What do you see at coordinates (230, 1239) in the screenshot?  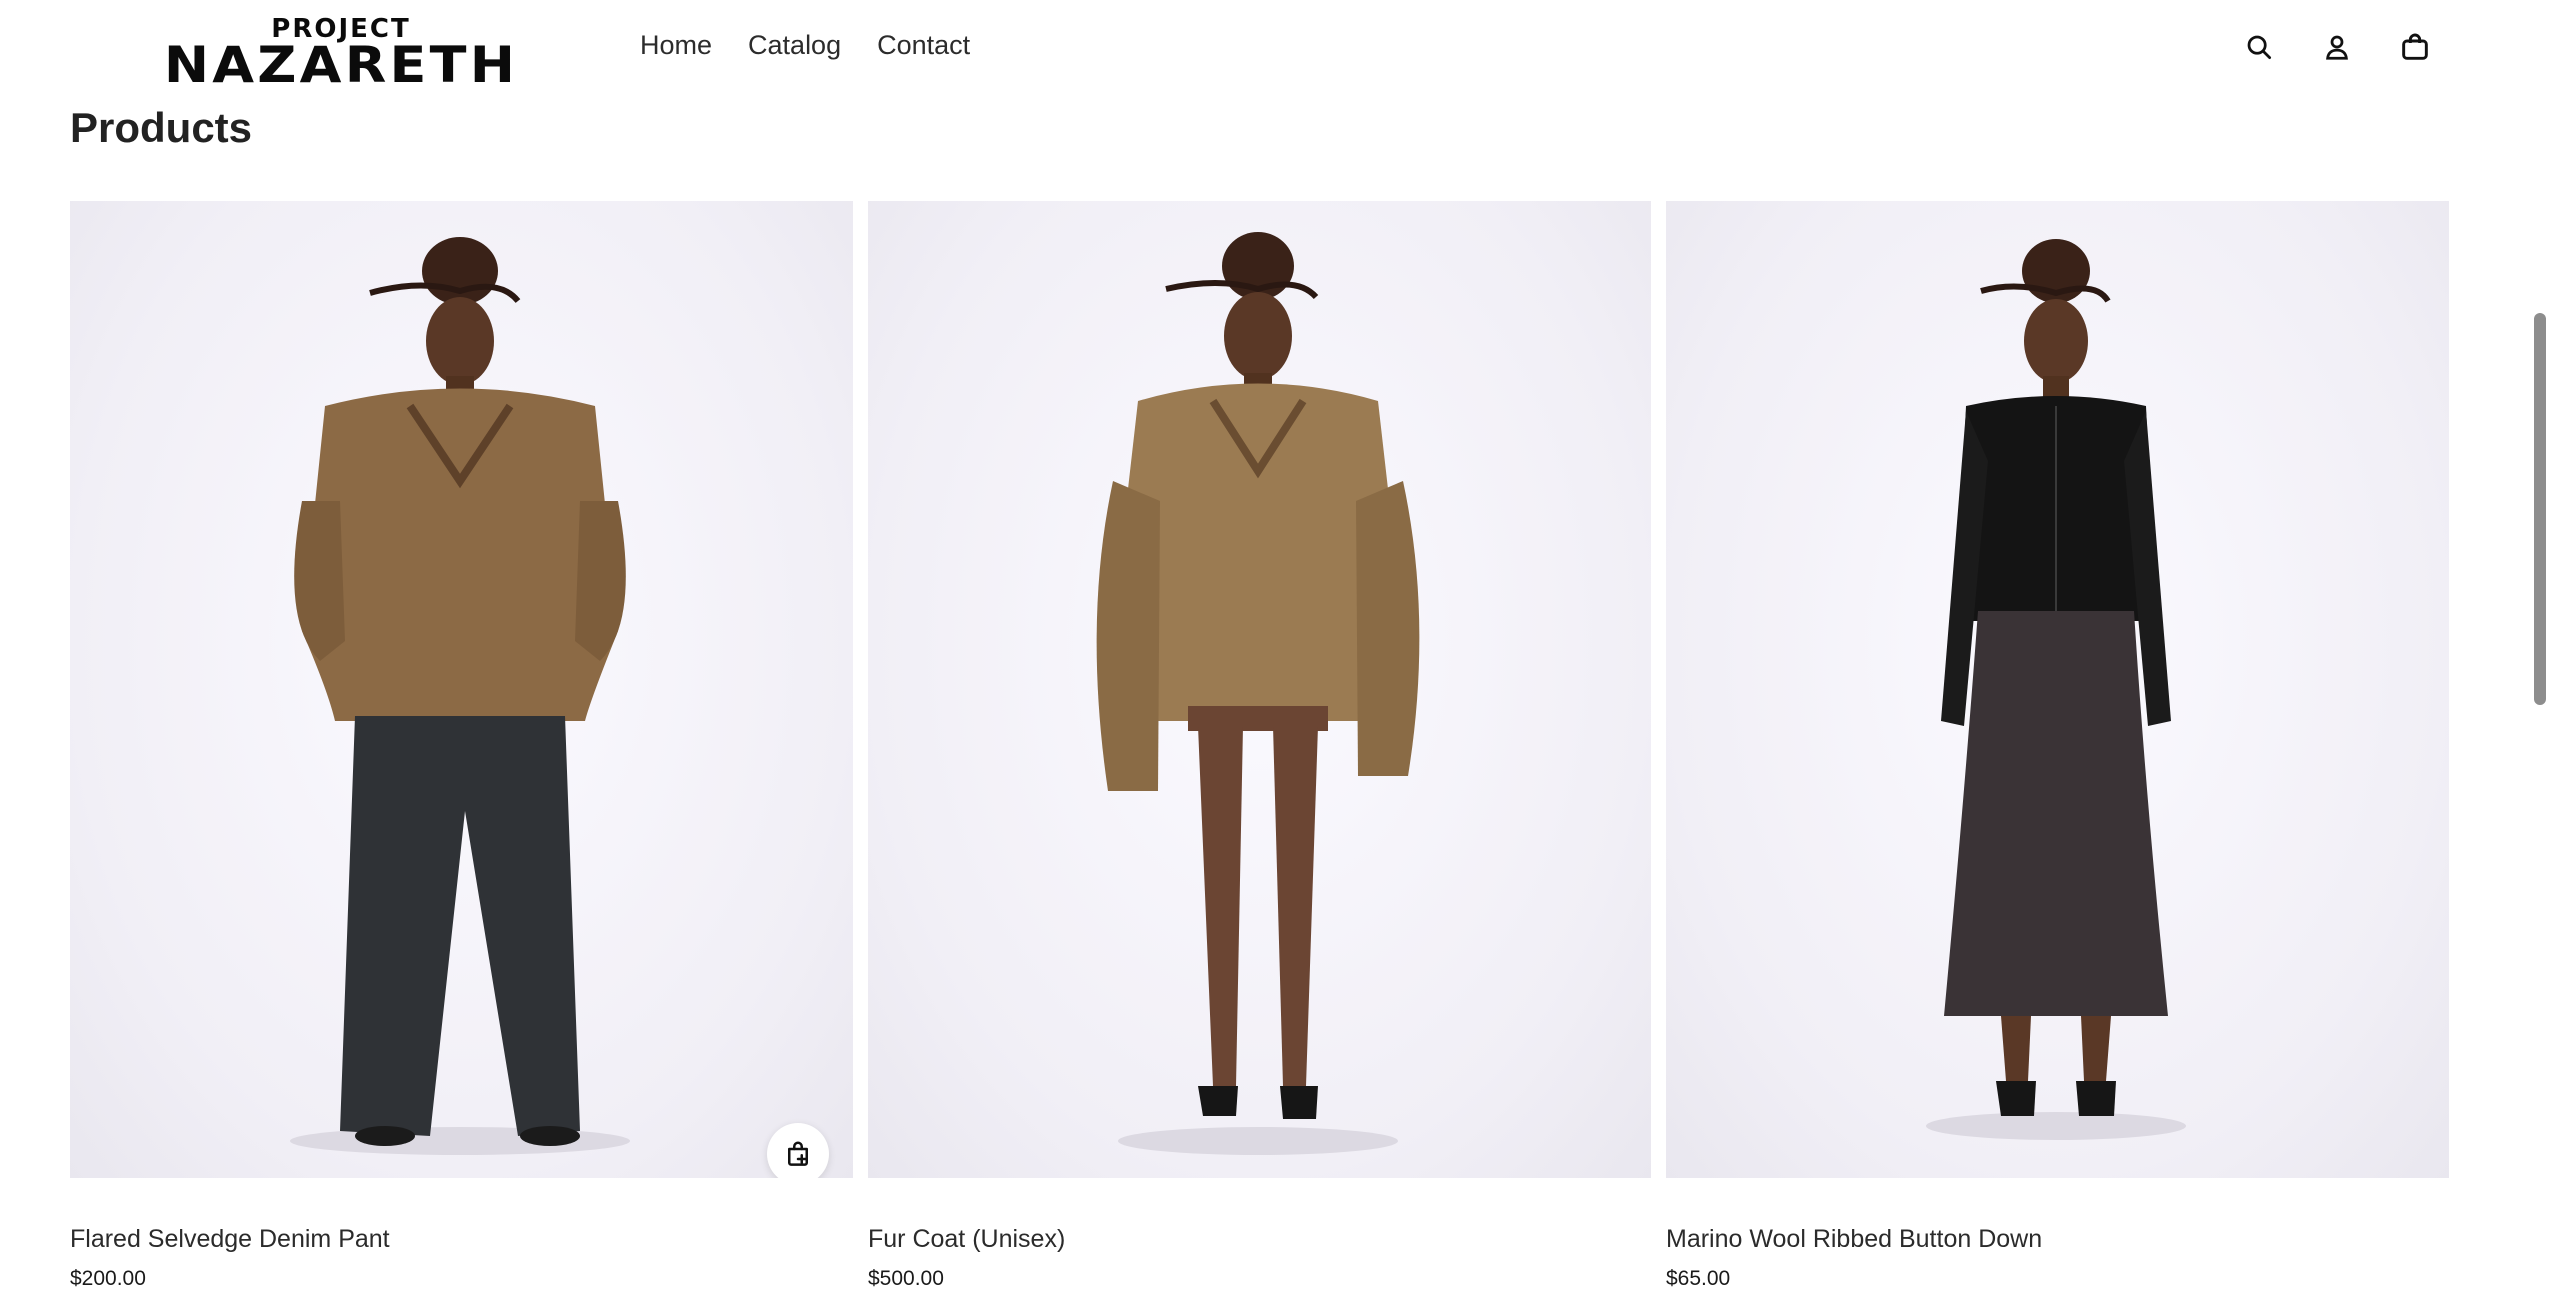 I see `product-title: Flared Selvedge Denim Pant` at bounding box center [230, 1239].